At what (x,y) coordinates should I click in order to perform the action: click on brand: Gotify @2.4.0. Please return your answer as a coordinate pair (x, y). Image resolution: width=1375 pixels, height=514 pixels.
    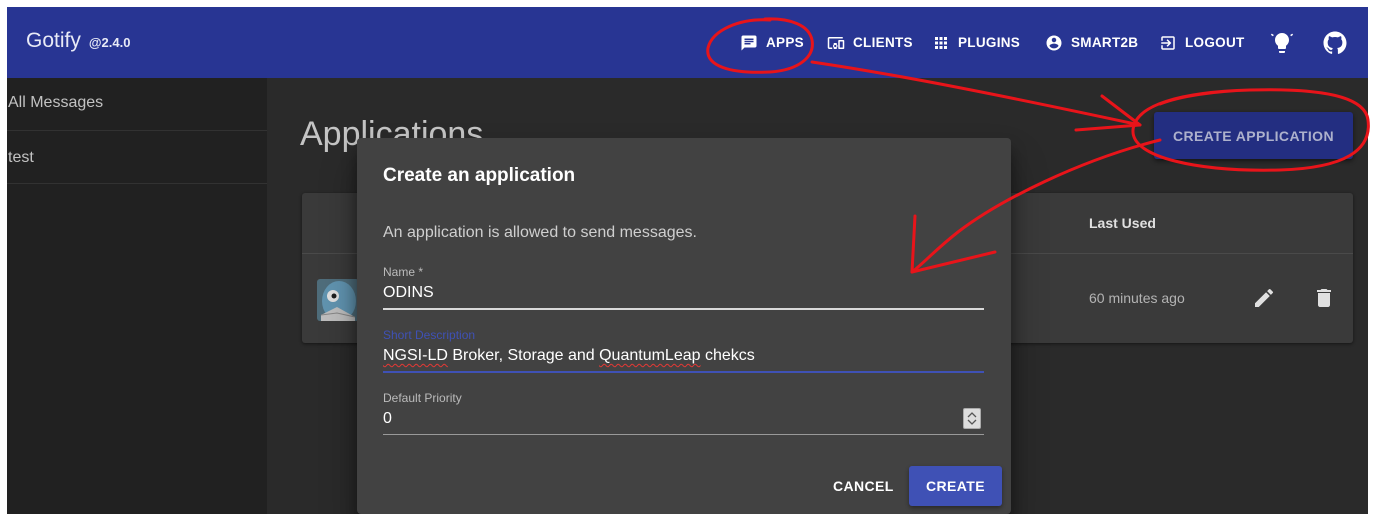
    Looking at the image, I should click on (78, 41).